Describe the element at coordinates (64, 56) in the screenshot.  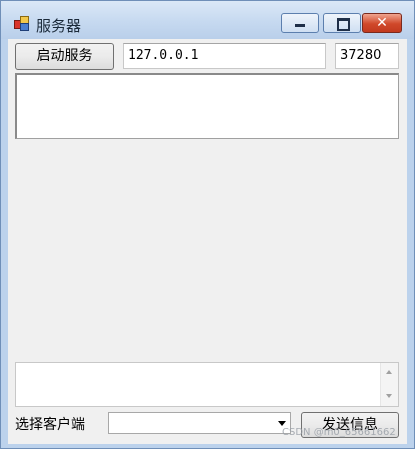
I see `start-service-button: 启动服务` at that location.